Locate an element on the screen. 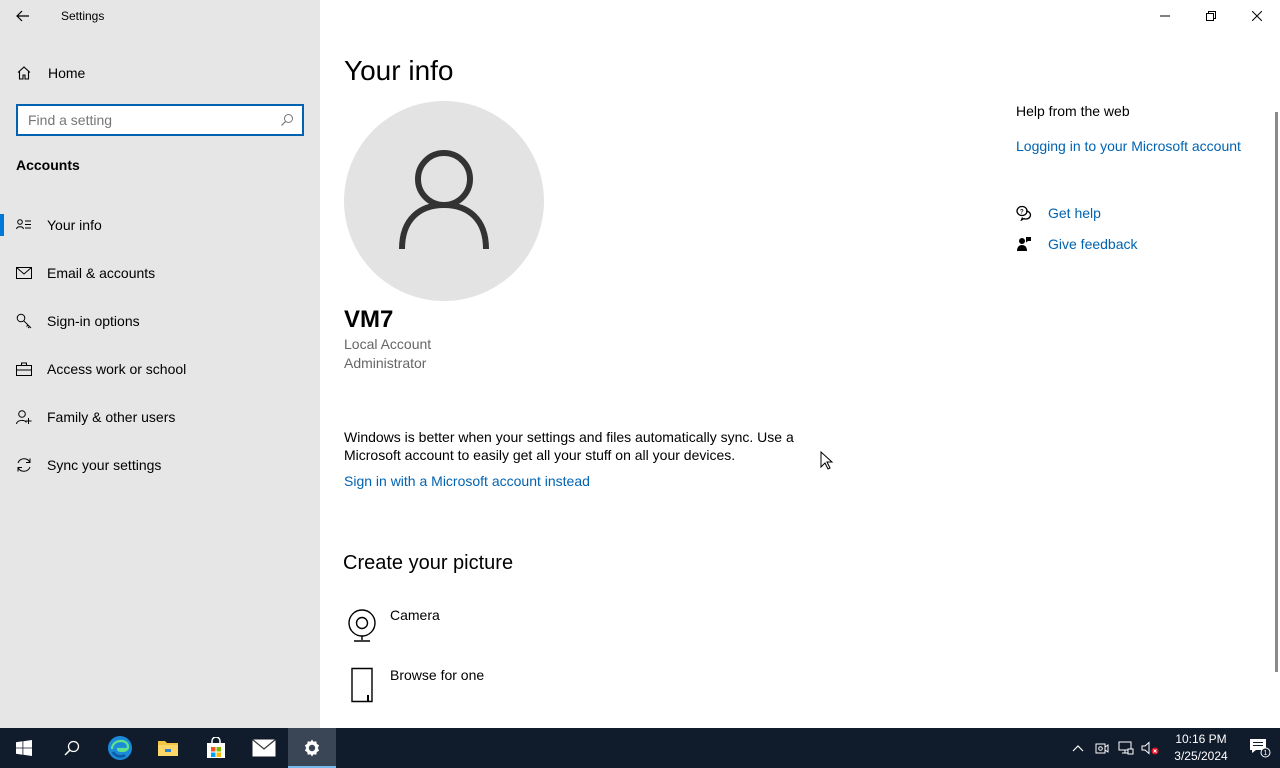  sidebar-item-email-accounts: Email & accounts is located at coordinates (160, 273).